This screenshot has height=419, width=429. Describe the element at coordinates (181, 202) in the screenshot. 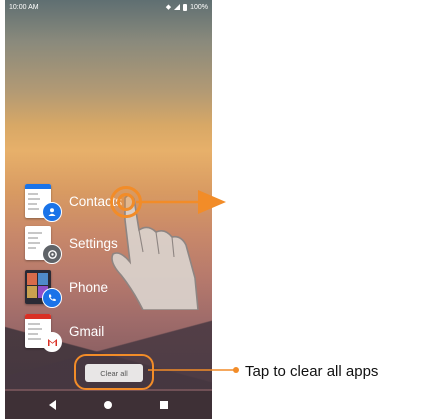

I see `swipe-right-arrow-icon` at that location.